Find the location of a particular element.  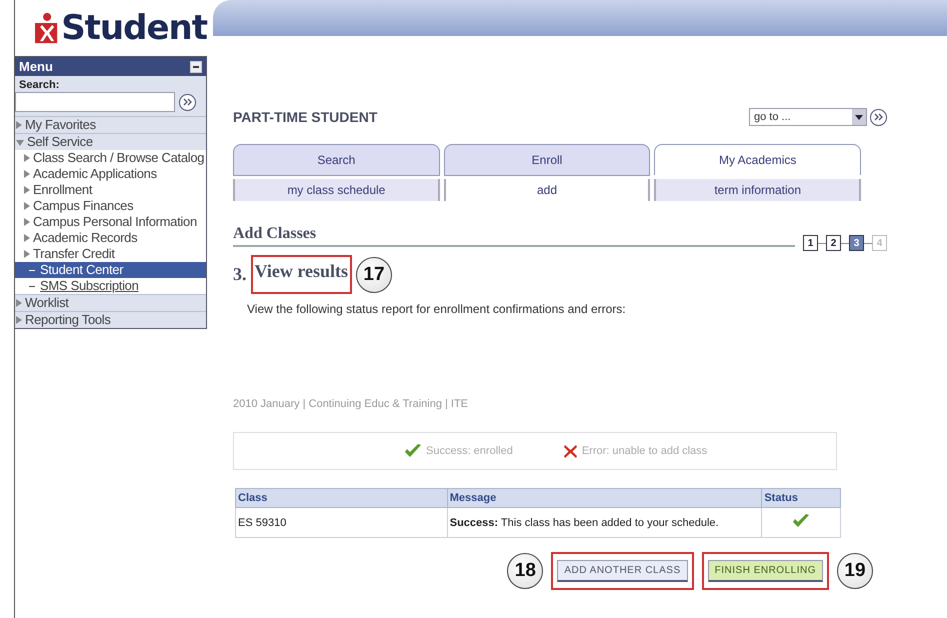

subtab: term information is located at coordinates (758, 190).